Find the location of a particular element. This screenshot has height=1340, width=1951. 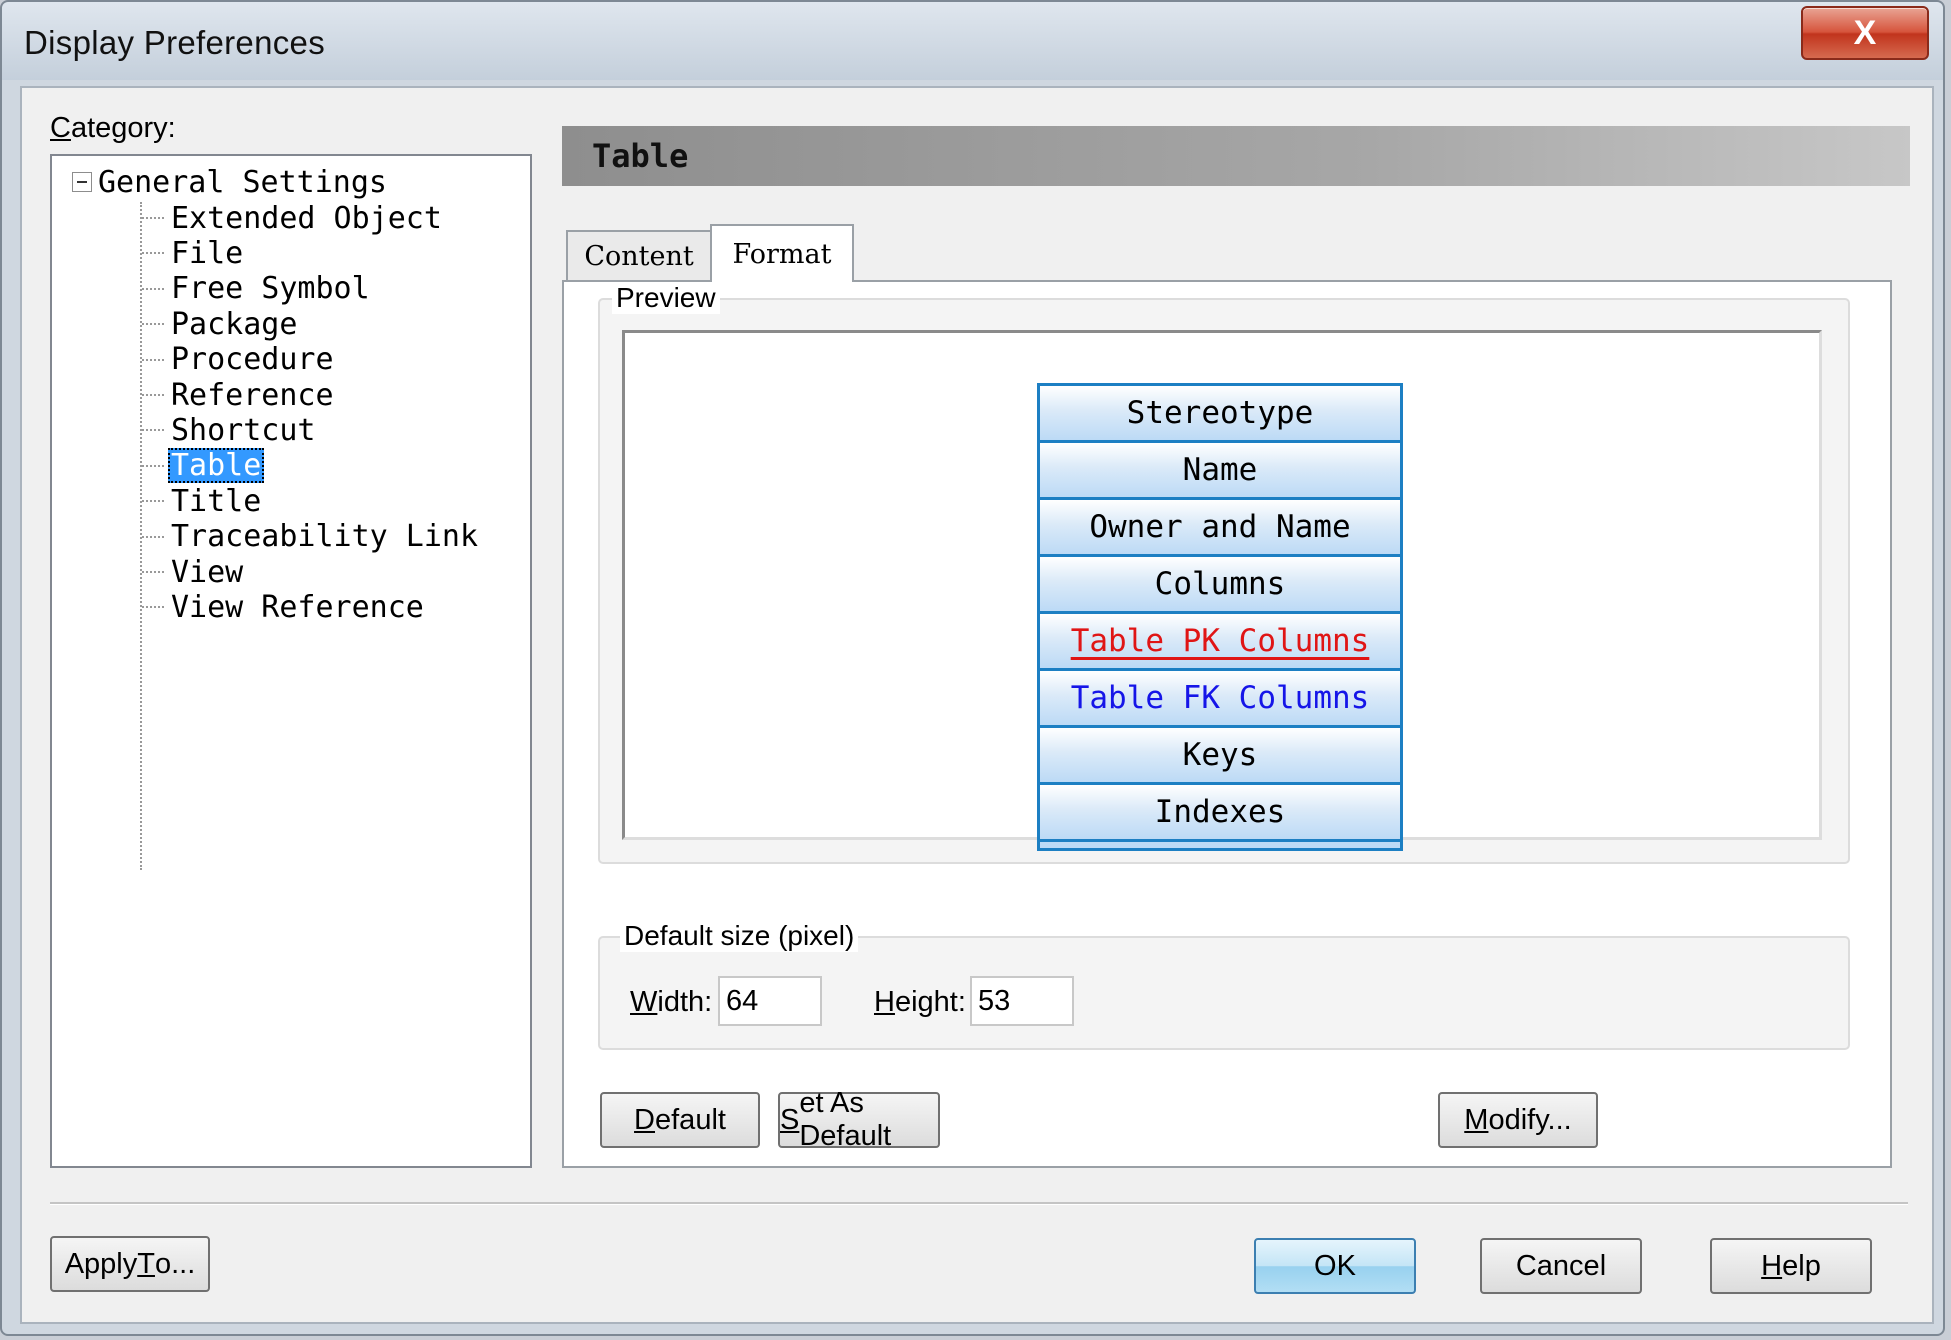

ok-button: OK is located at coordinates (1335, 1266).